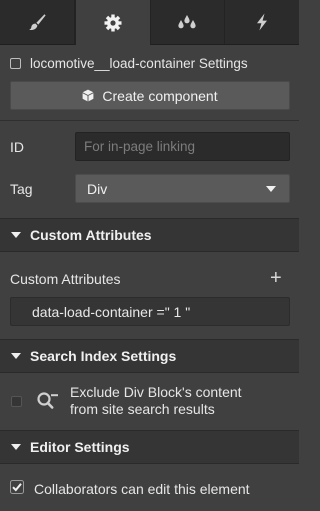 Image resolution: width=320 pixels, height=511 pixels. What do you see at coordinates (142, 488) in the screenshot?
I see `collaborators-label: Collaborators can edit this element` at bounding box center [142, 488].